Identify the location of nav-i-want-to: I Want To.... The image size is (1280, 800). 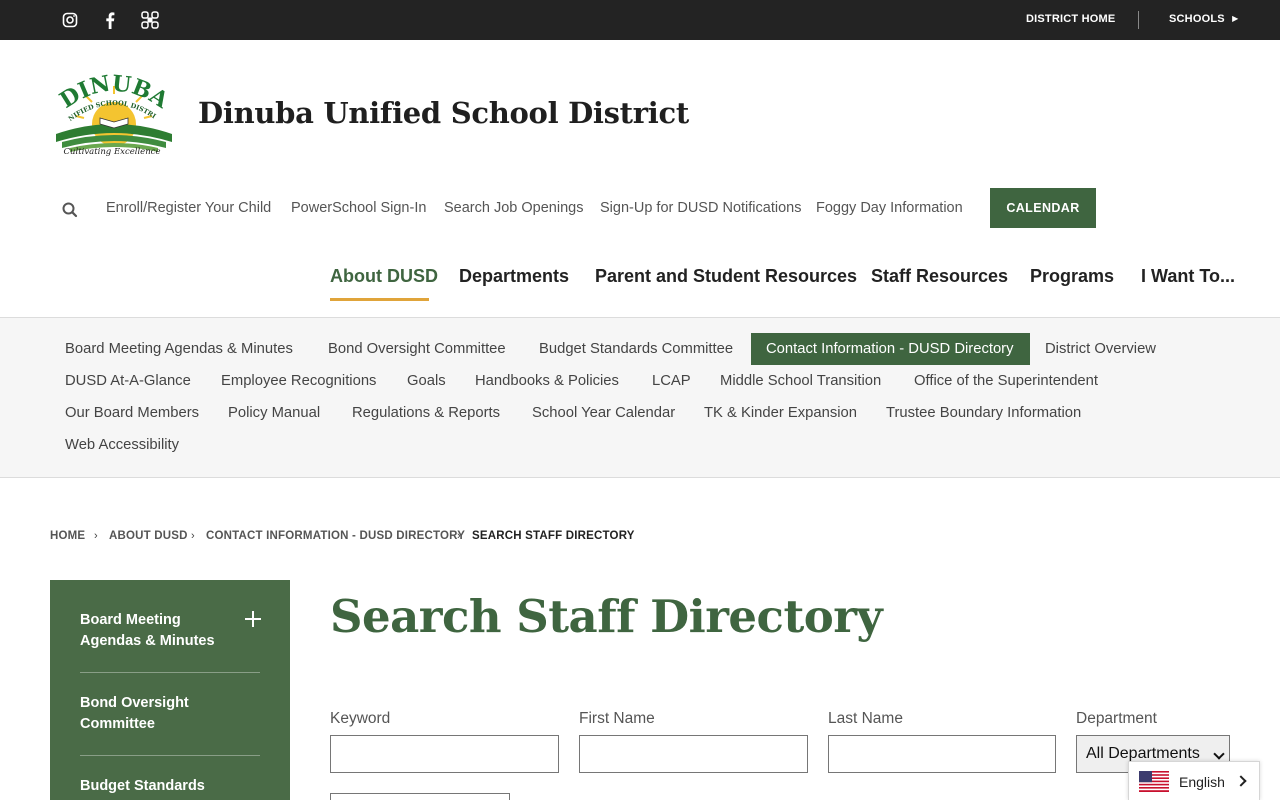
(1188, 276).